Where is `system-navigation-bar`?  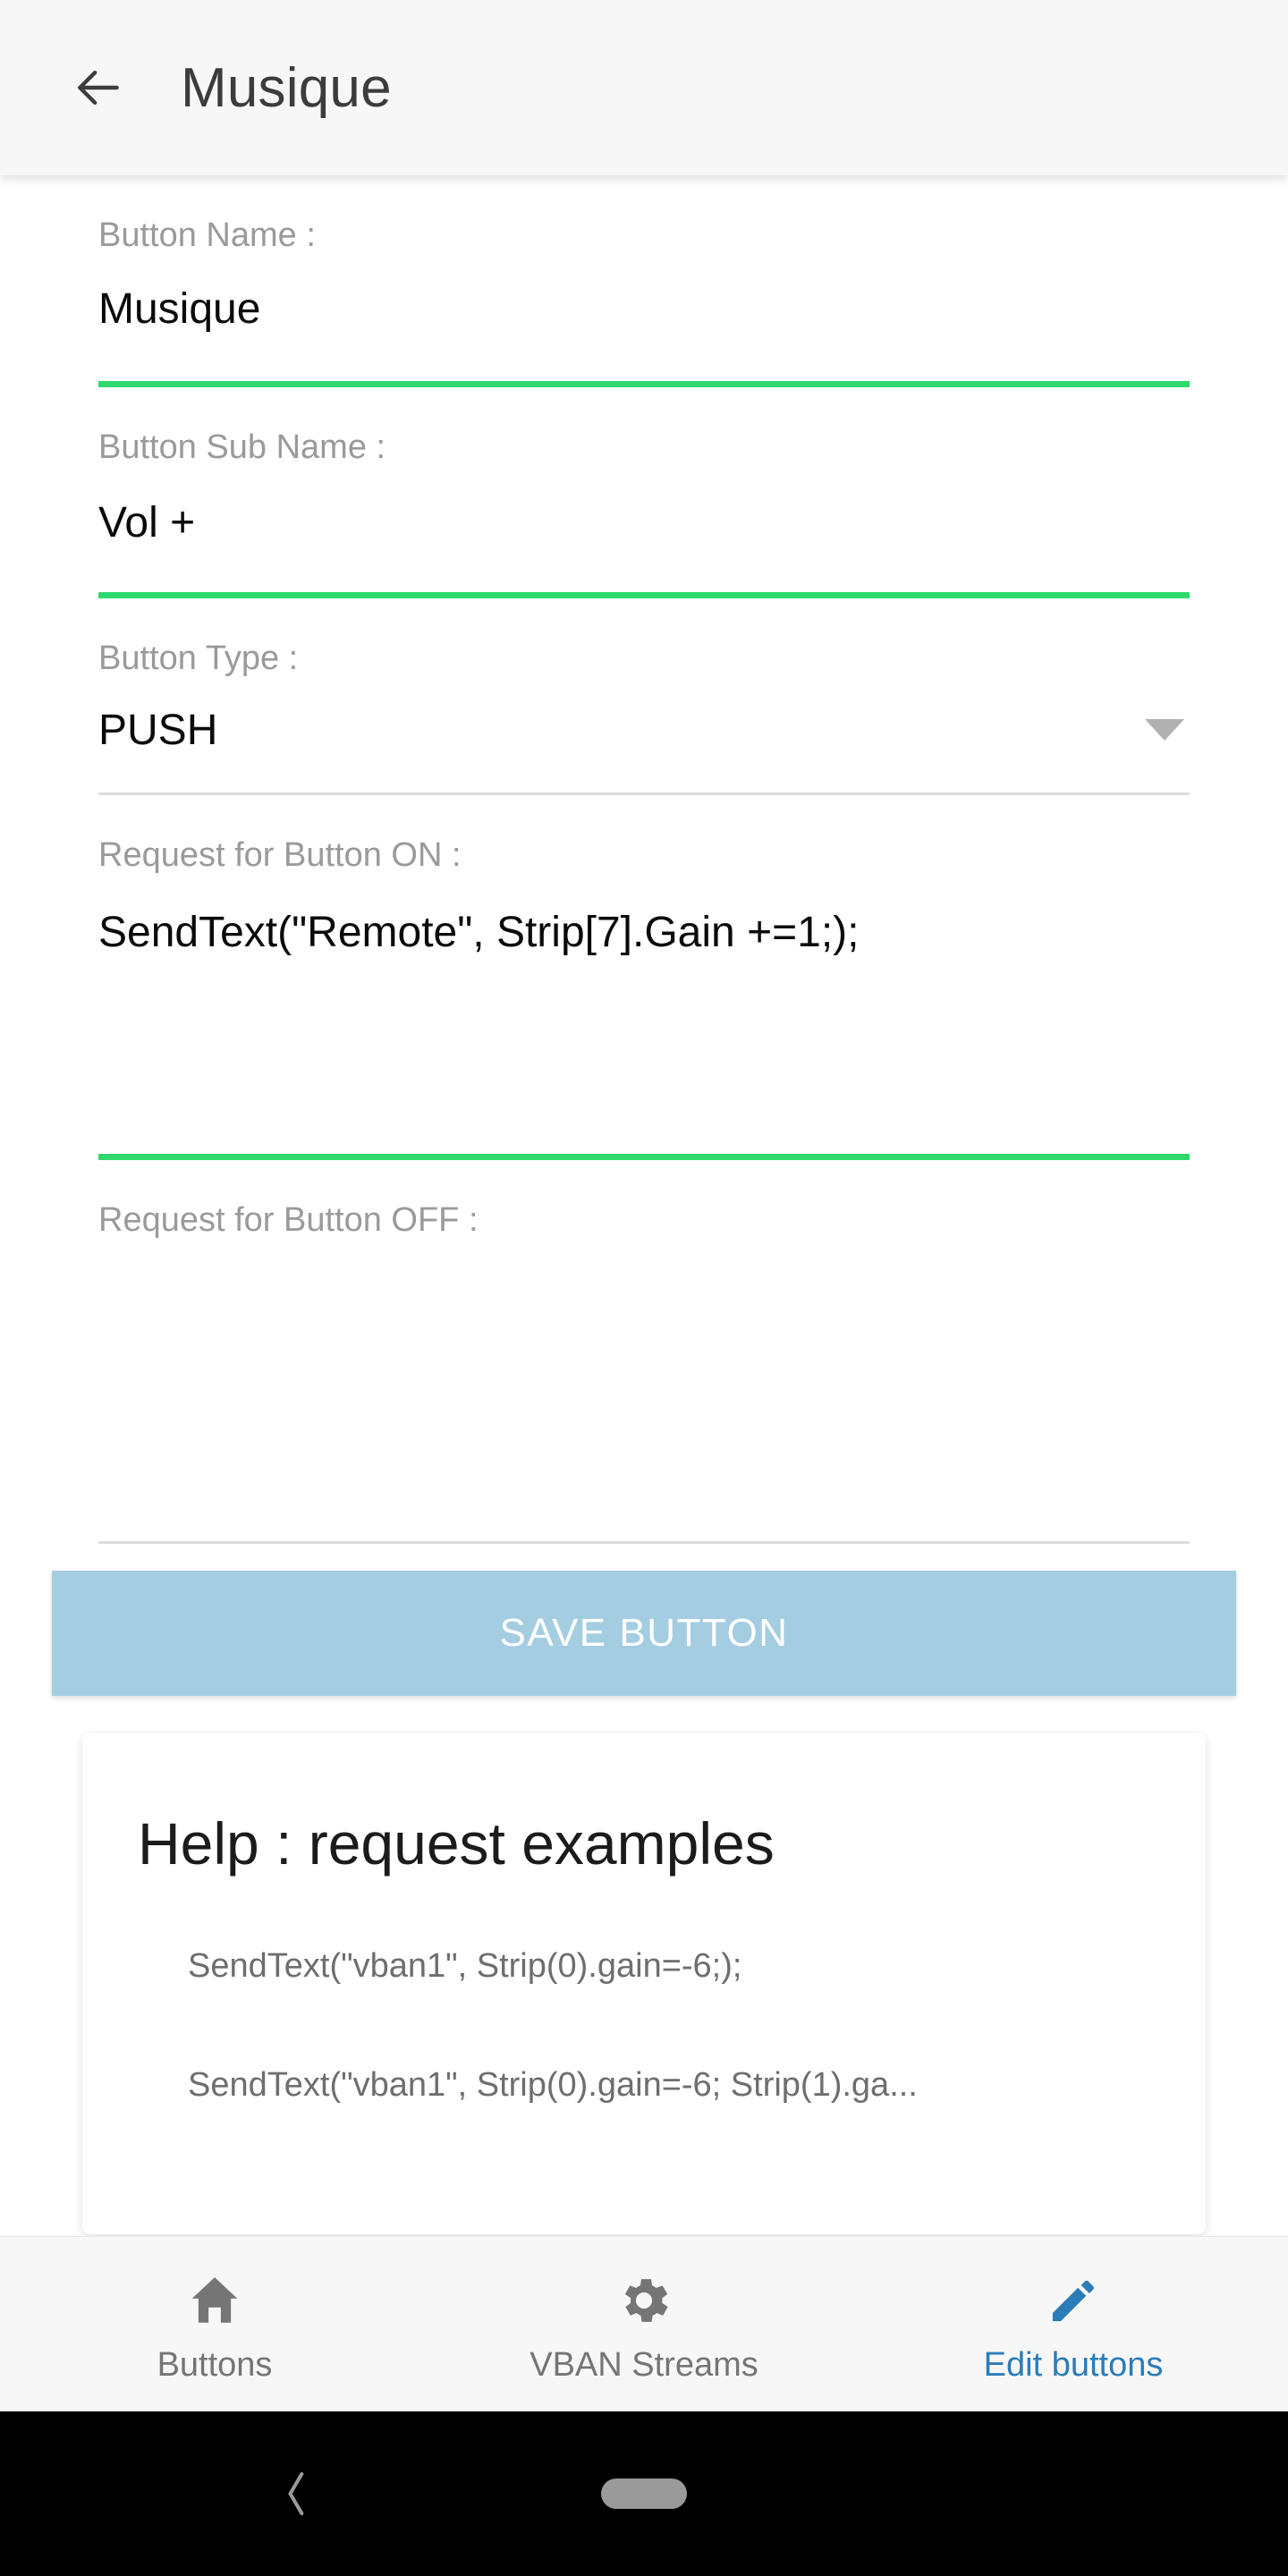 system-navigation-bar is located at coordinates (644, 2493).